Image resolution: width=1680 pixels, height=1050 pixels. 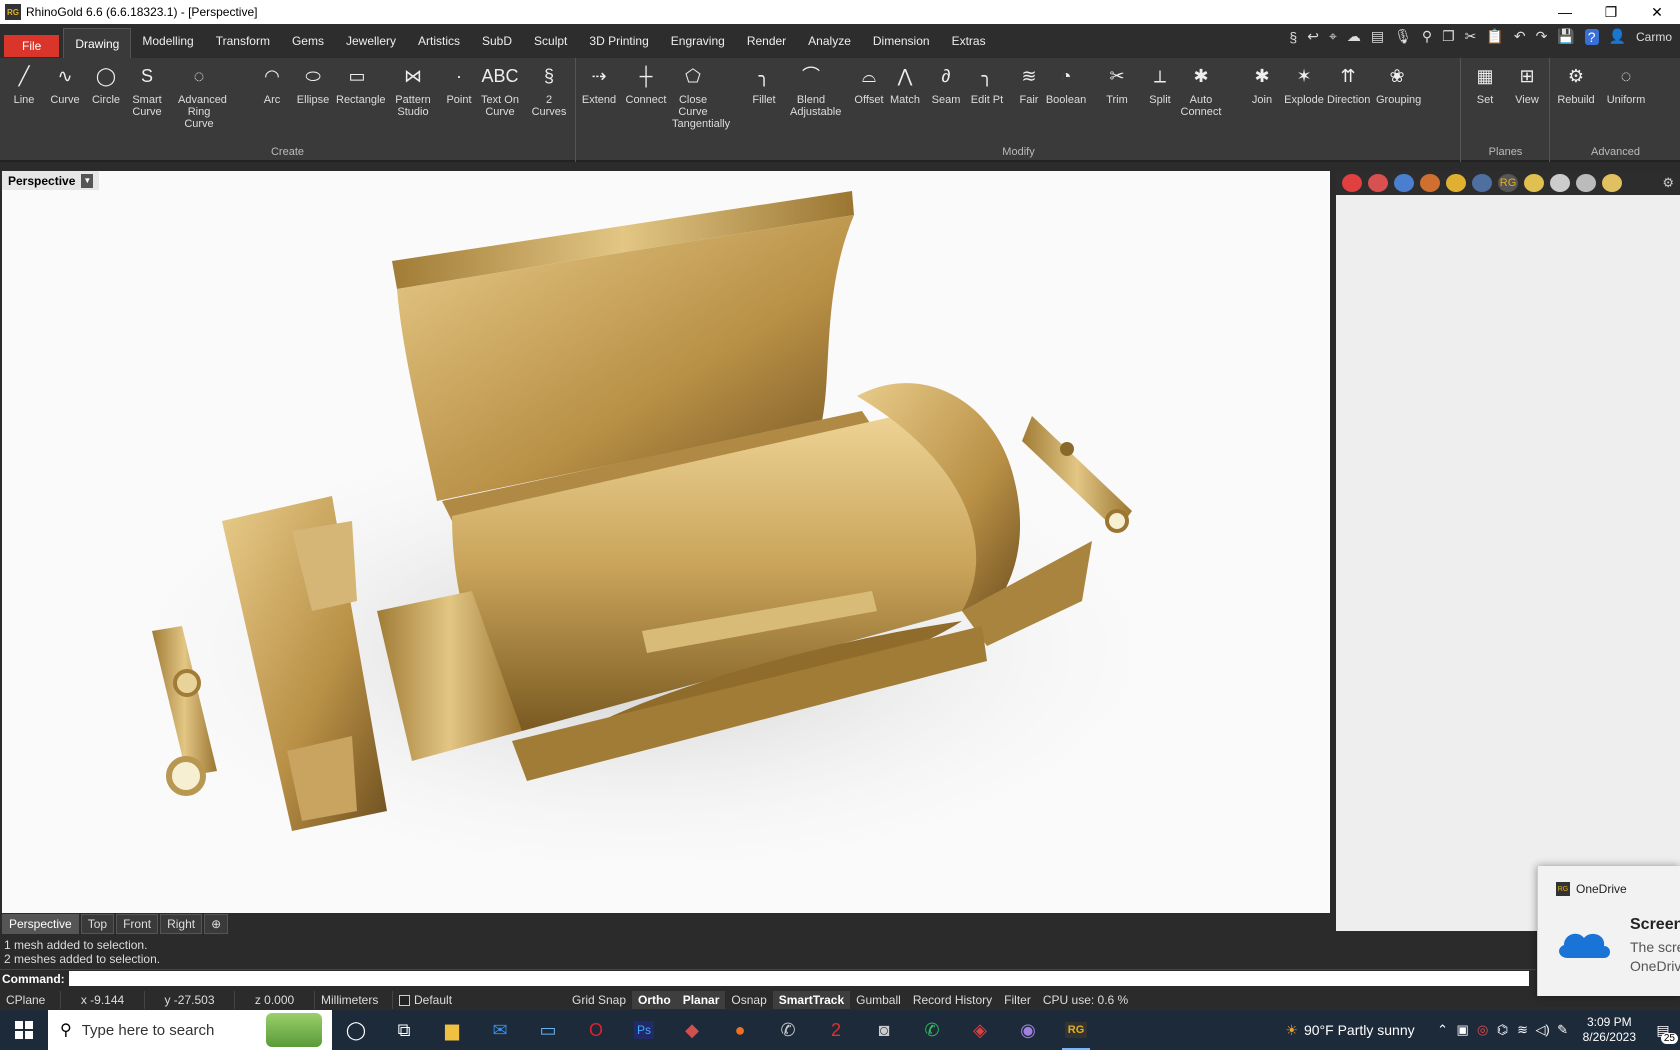 What do you see at coordinates (313, 84) in the screenshot?
I see `ellipse-button: ⬭ Ellipse` at bounding box center [313, 84].